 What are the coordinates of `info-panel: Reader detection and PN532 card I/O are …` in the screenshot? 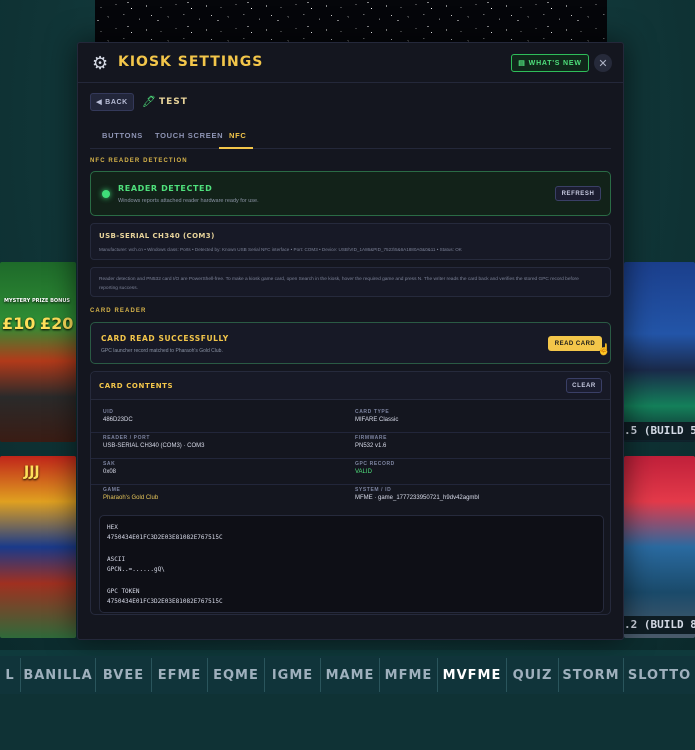 It's located at (350, 282).